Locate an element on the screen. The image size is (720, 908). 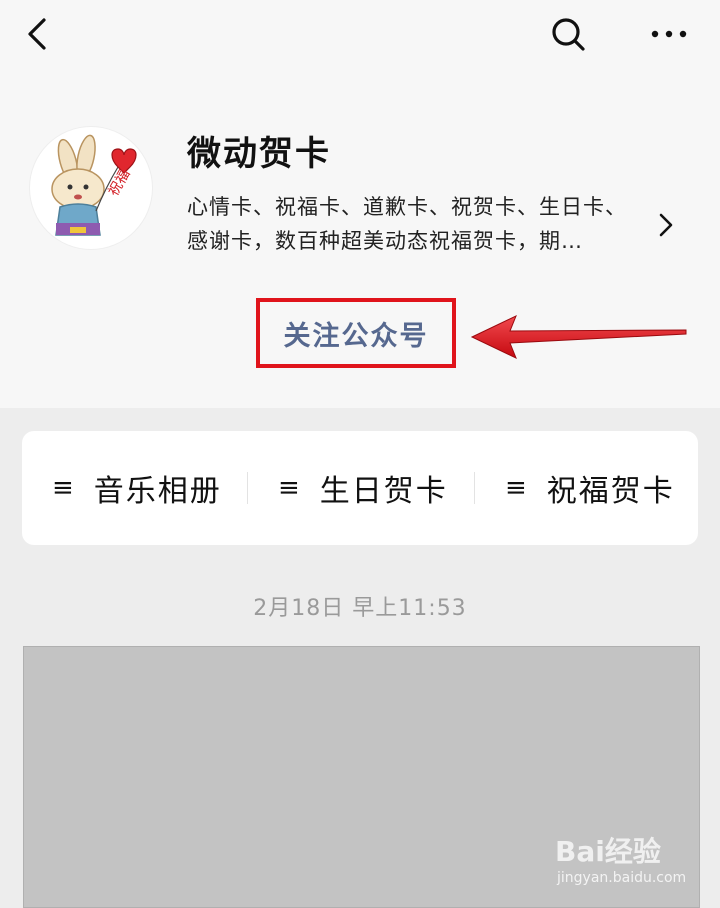
more-dots-icon is located at coordinates (669, 34).